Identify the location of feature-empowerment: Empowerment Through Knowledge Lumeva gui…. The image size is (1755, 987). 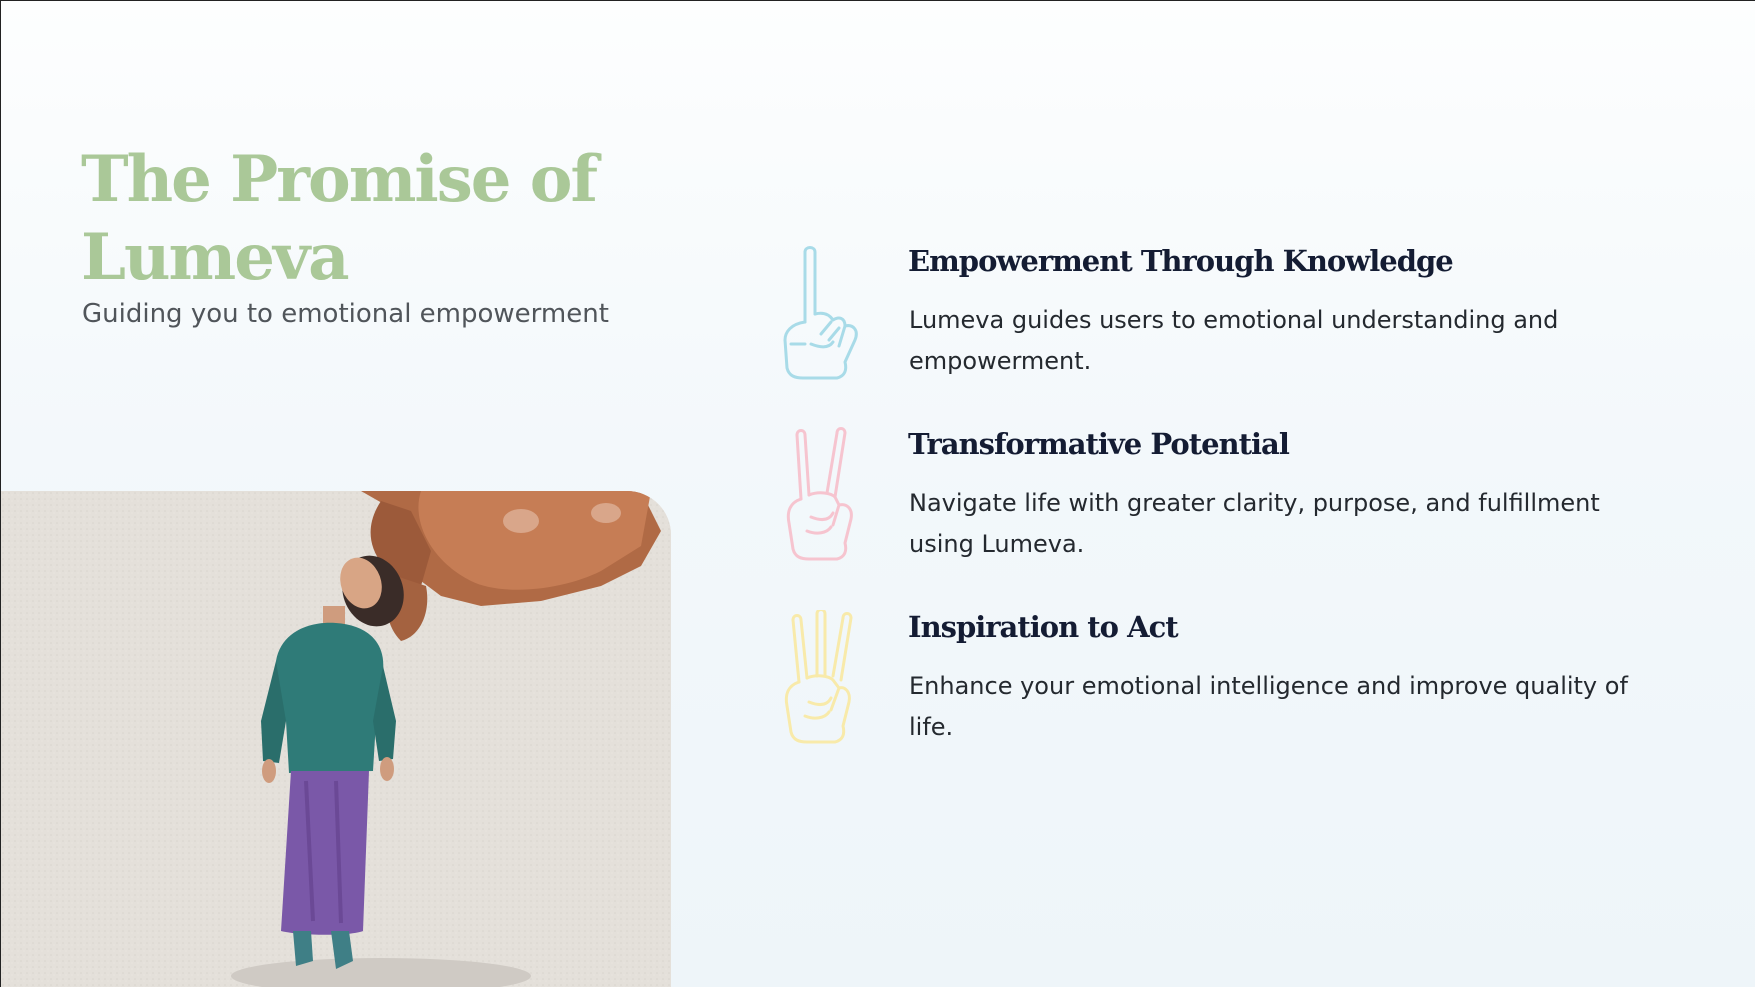
(1231, 319).